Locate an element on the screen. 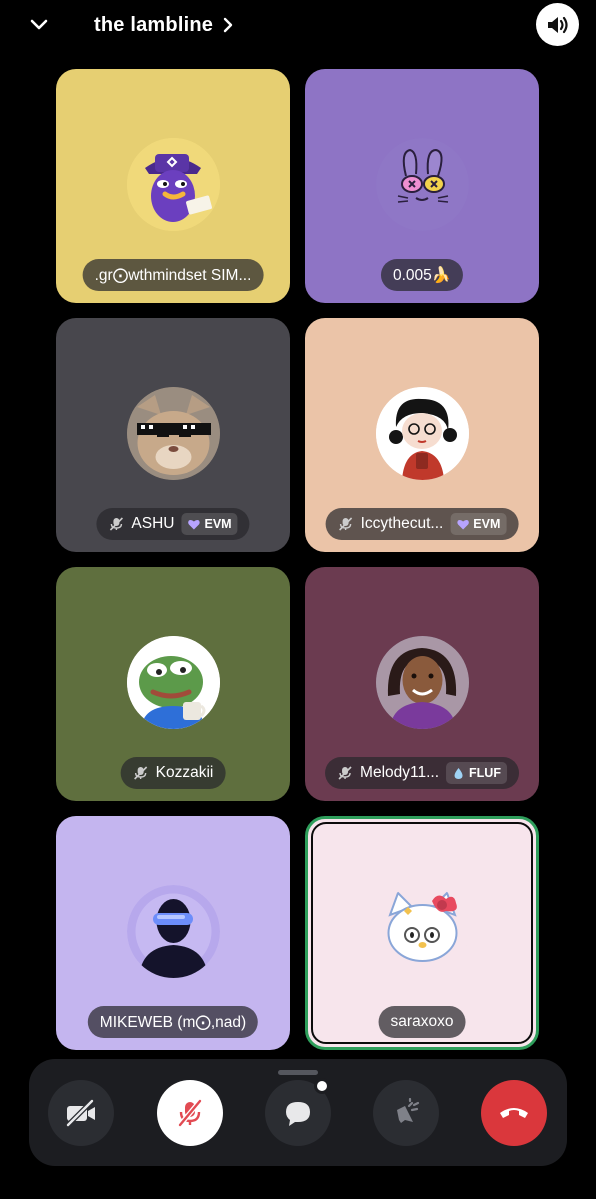  toggle-microphone-button is located at coordinates (190, 1113).